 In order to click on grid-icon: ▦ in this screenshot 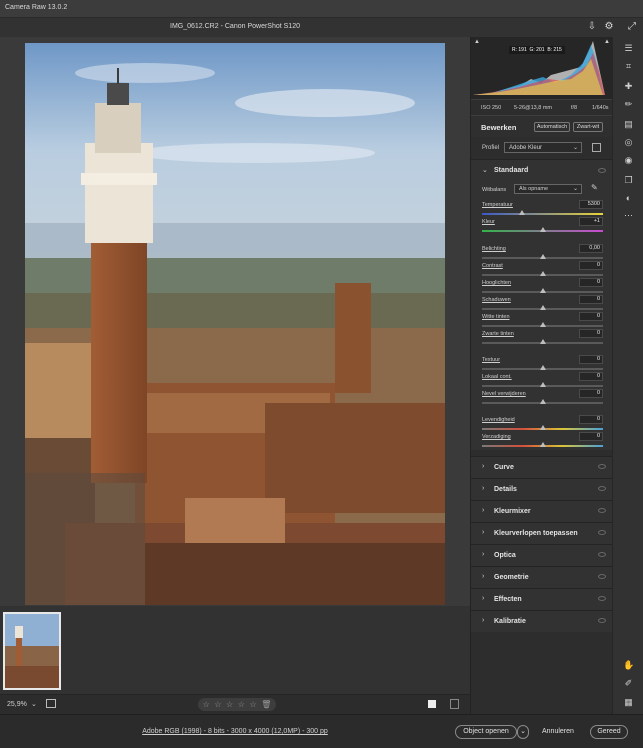, I will do `click(628, 702)`.